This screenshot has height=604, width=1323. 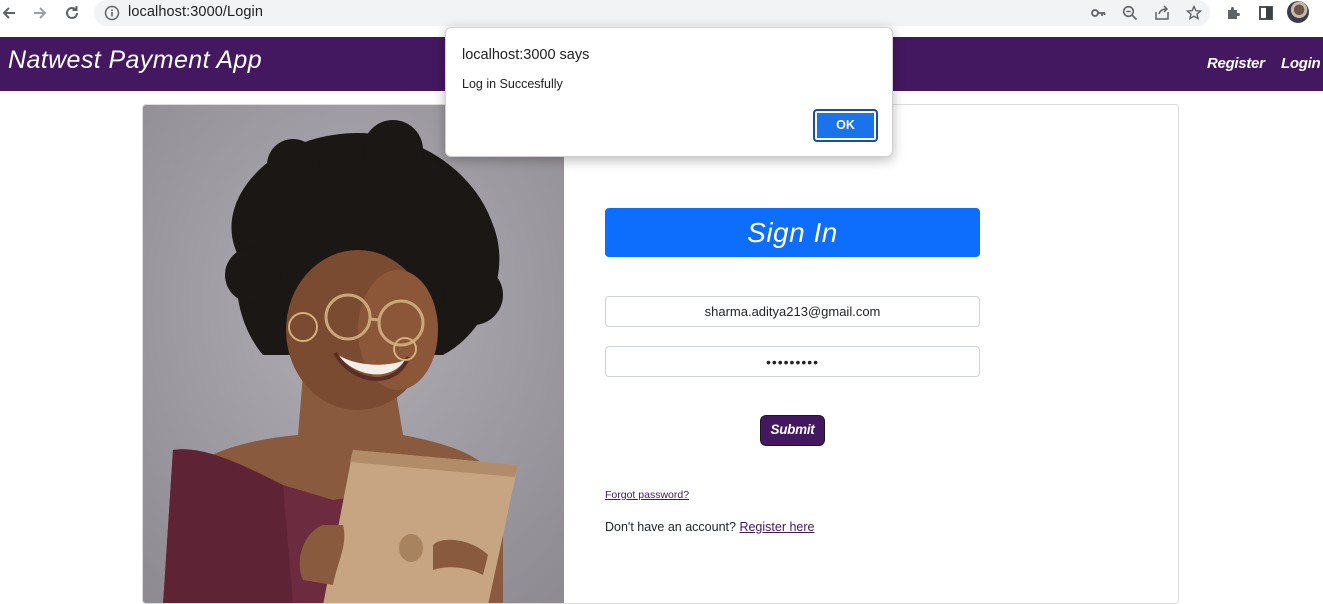 I want to click on no-account-text: Don't have an account?, so click(x=670, y=527).